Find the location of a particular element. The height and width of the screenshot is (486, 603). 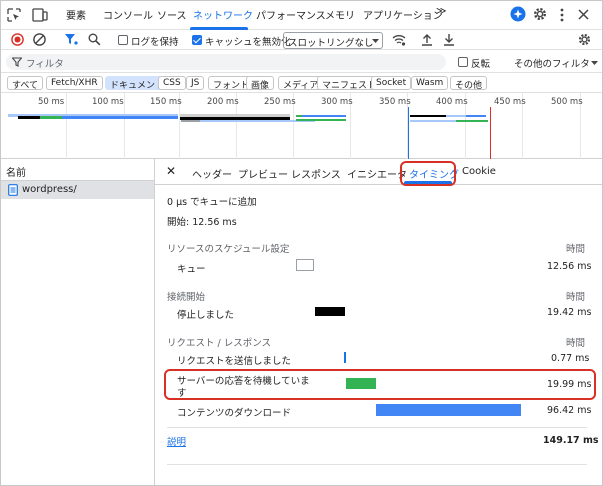

filter-chip: その他 is located at coordinates (469, 83).